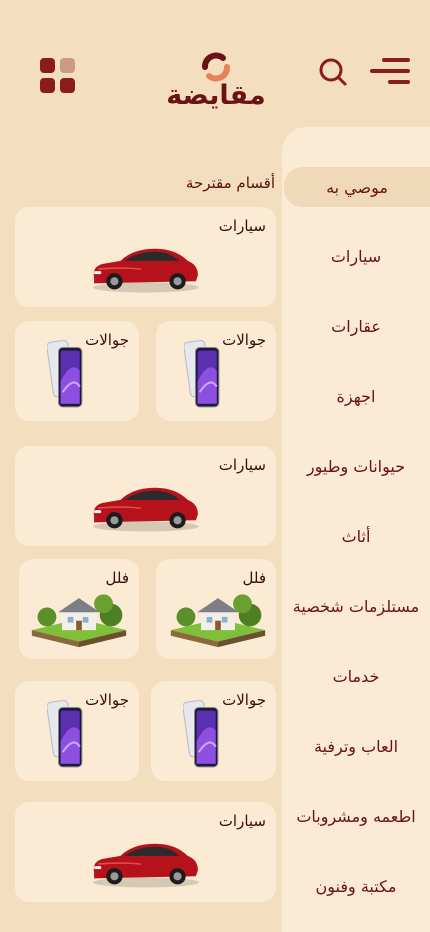 This screenshot has width=430, height=932. I want to click on grid-icon, so click(57, 75).